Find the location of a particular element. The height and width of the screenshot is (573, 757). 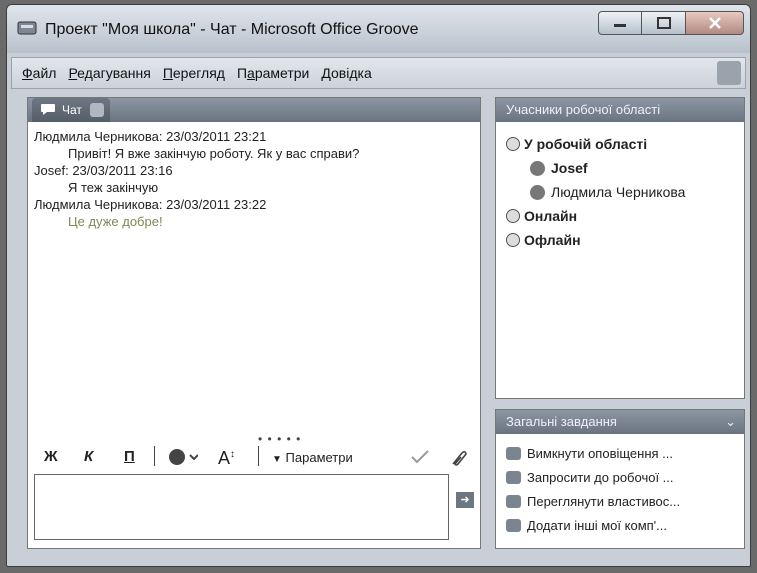

message: Josef: 23/03/2011 23:16 Я теж закінчую is located at coordinates (254, 179).